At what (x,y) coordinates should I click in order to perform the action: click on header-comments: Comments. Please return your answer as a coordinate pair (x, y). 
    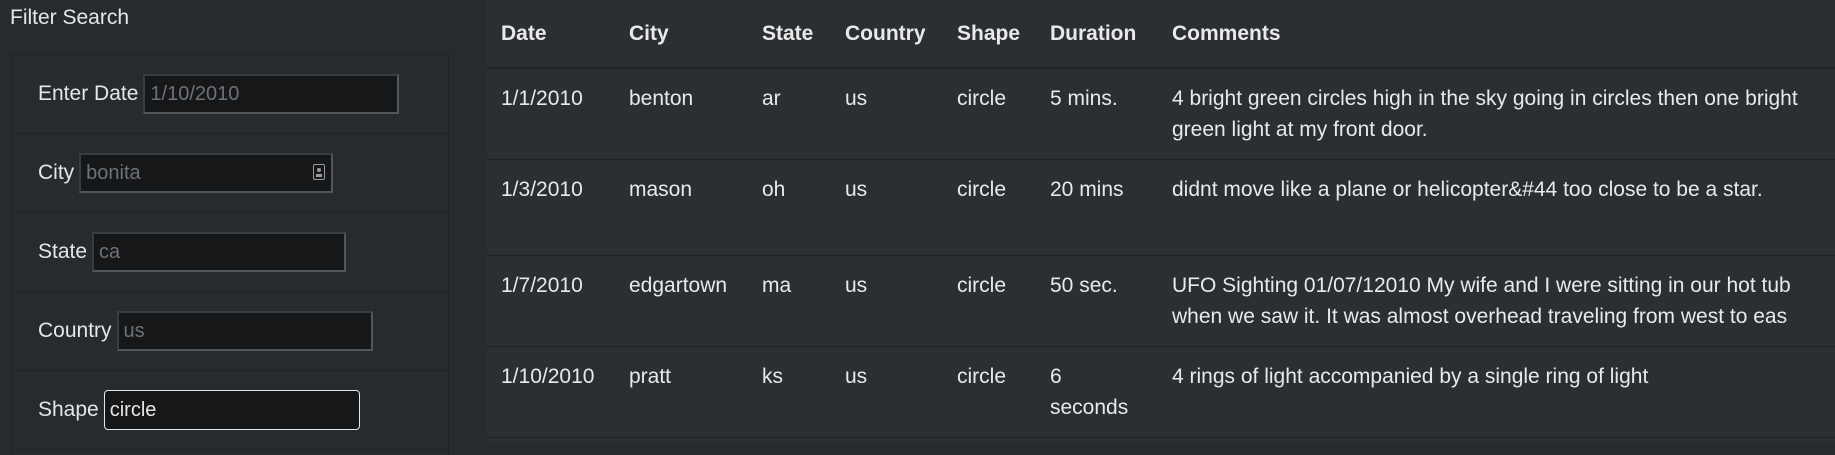
    Looking at the image, I should click on (1496, 34).